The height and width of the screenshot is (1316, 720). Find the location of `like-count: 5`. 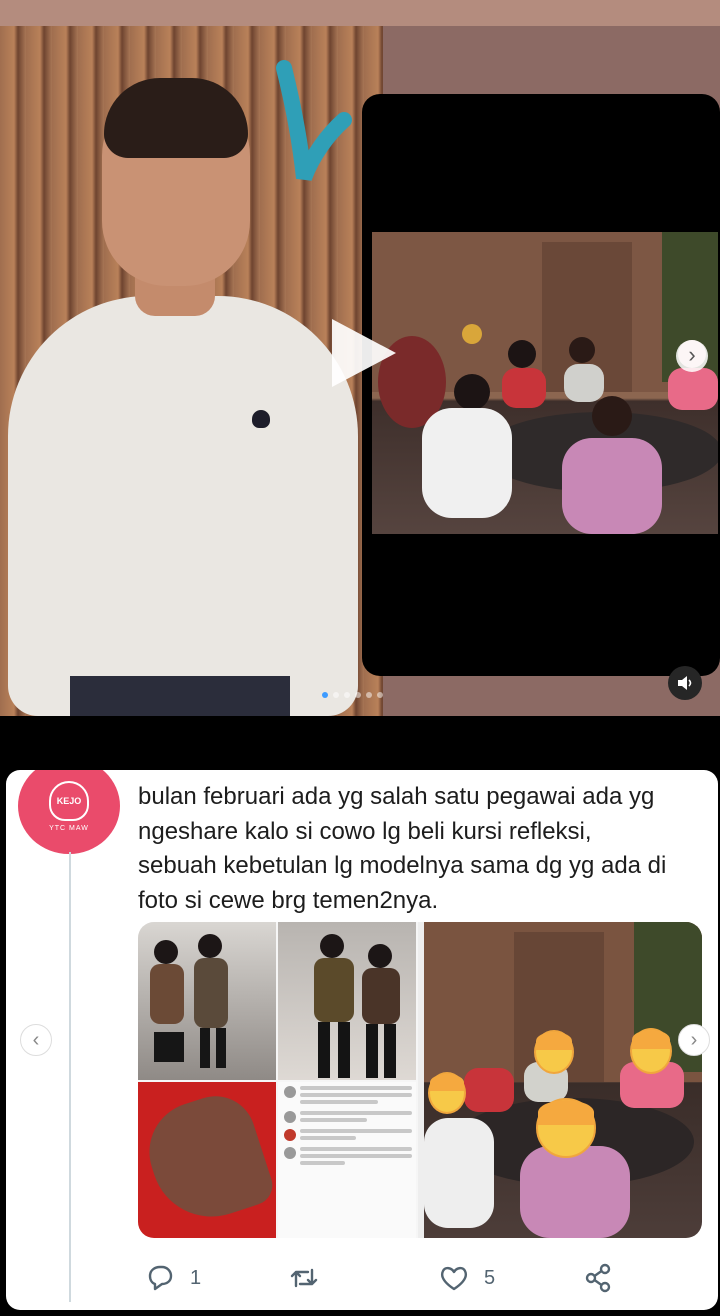

like-count: 5 is located at coordinates (490, 1277).